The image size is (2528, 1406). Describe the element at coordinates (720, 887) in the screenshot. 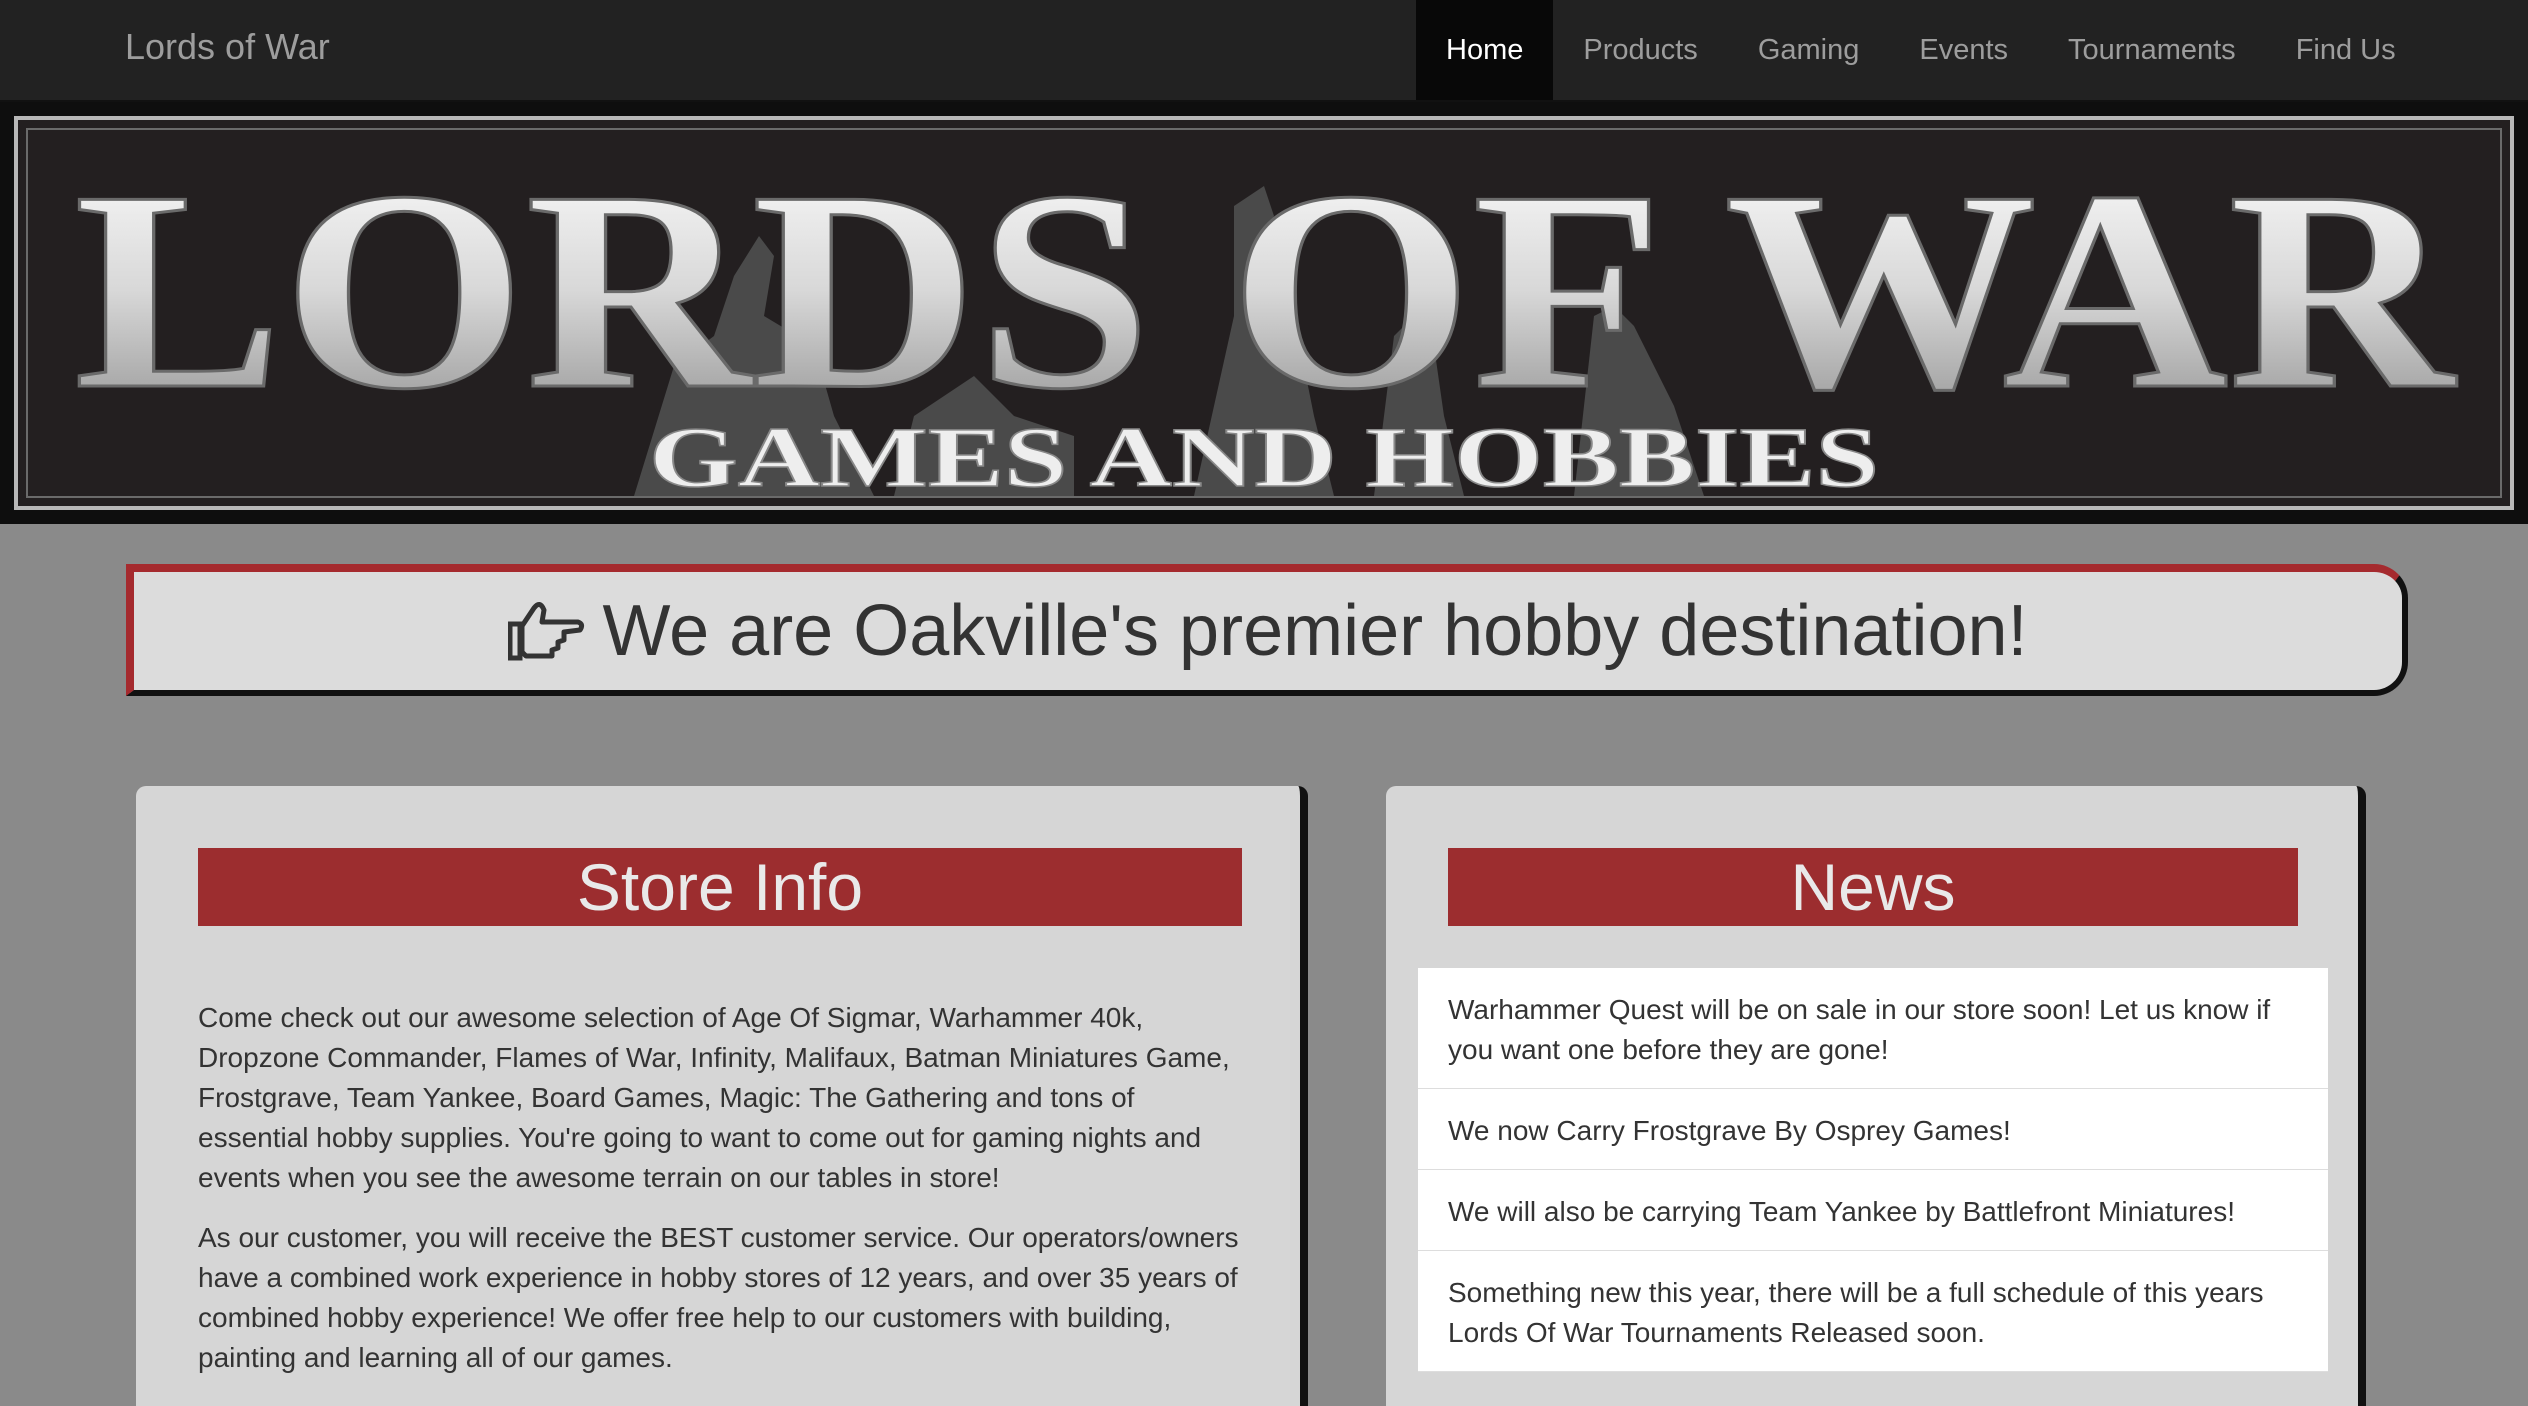

I see `store-info-title: Store Info` at that location.